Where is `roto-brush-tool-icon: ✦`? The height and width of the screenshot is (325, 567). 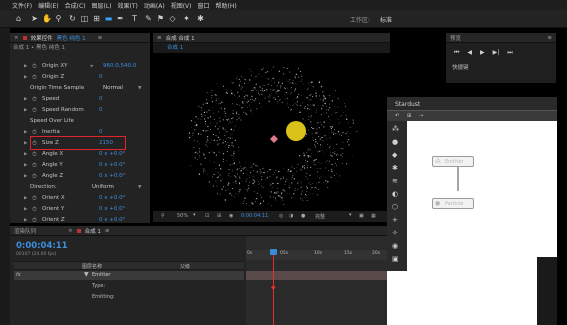
roto-brush-tool-icon: ✦ is located at coordinates (186, 18).